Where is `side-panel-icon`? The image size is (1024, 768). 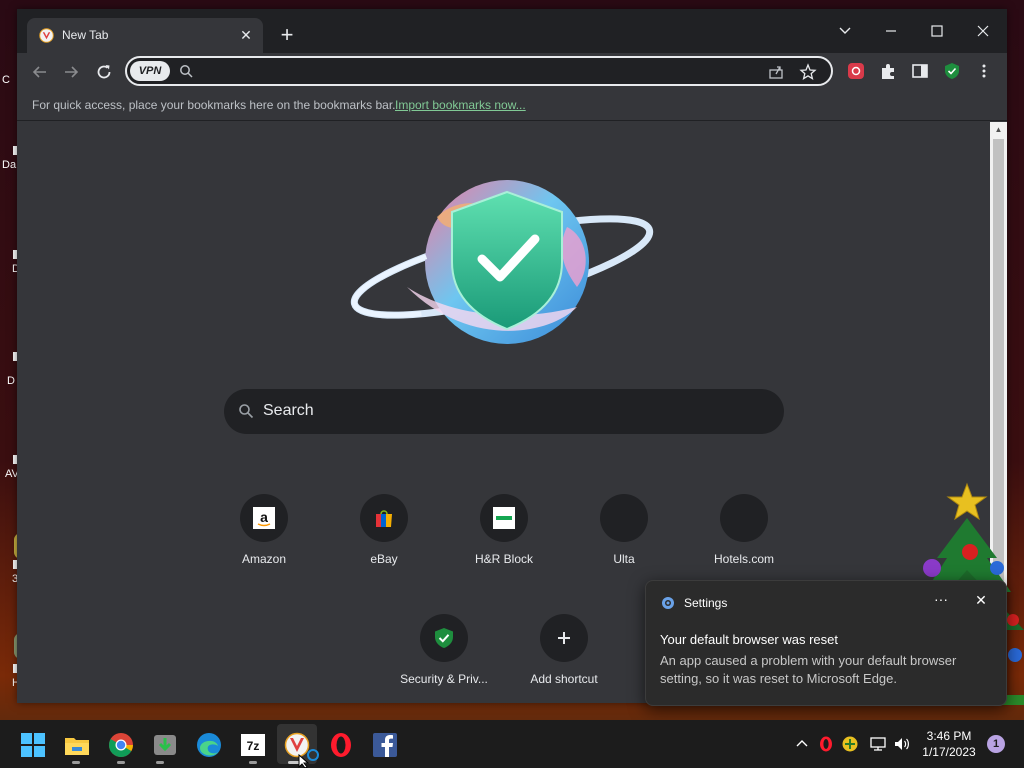 side-panel-icon is located at coordinates (920, 71).